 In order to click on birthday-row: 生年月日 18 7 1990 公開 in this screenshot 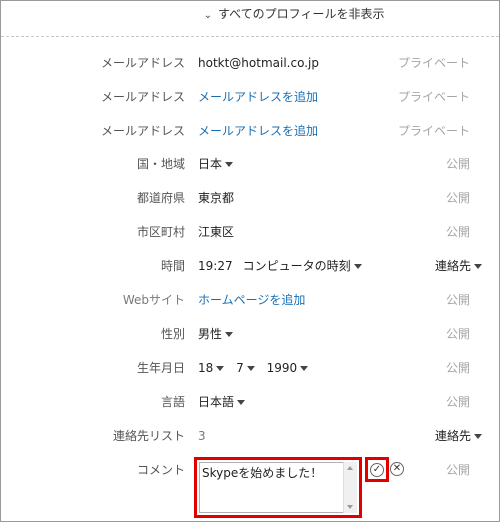, I will do `click(250, 368)`.